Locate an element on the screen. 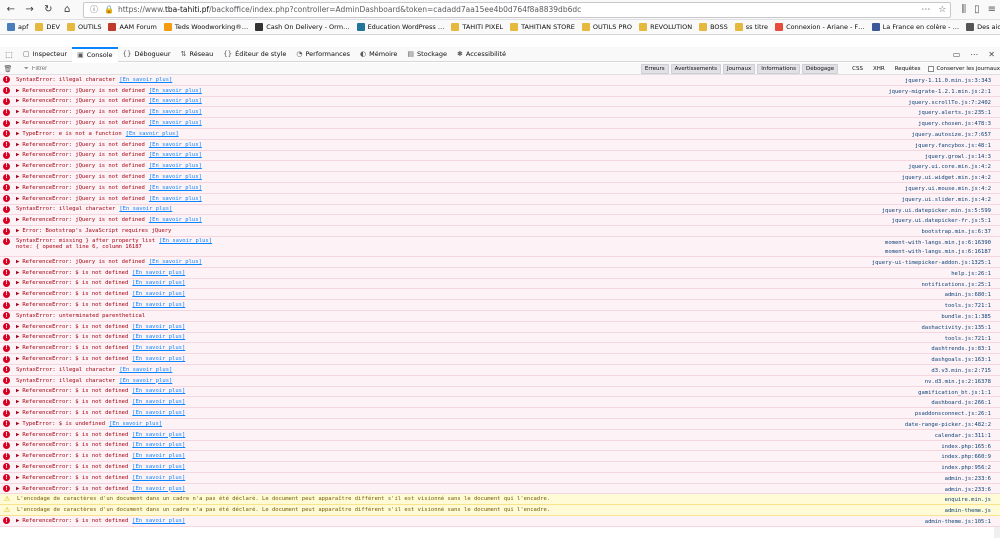 This screenshot has width=1000, height=538. log-level-filter-button: Avertissements is located at coordinates (696, 68).